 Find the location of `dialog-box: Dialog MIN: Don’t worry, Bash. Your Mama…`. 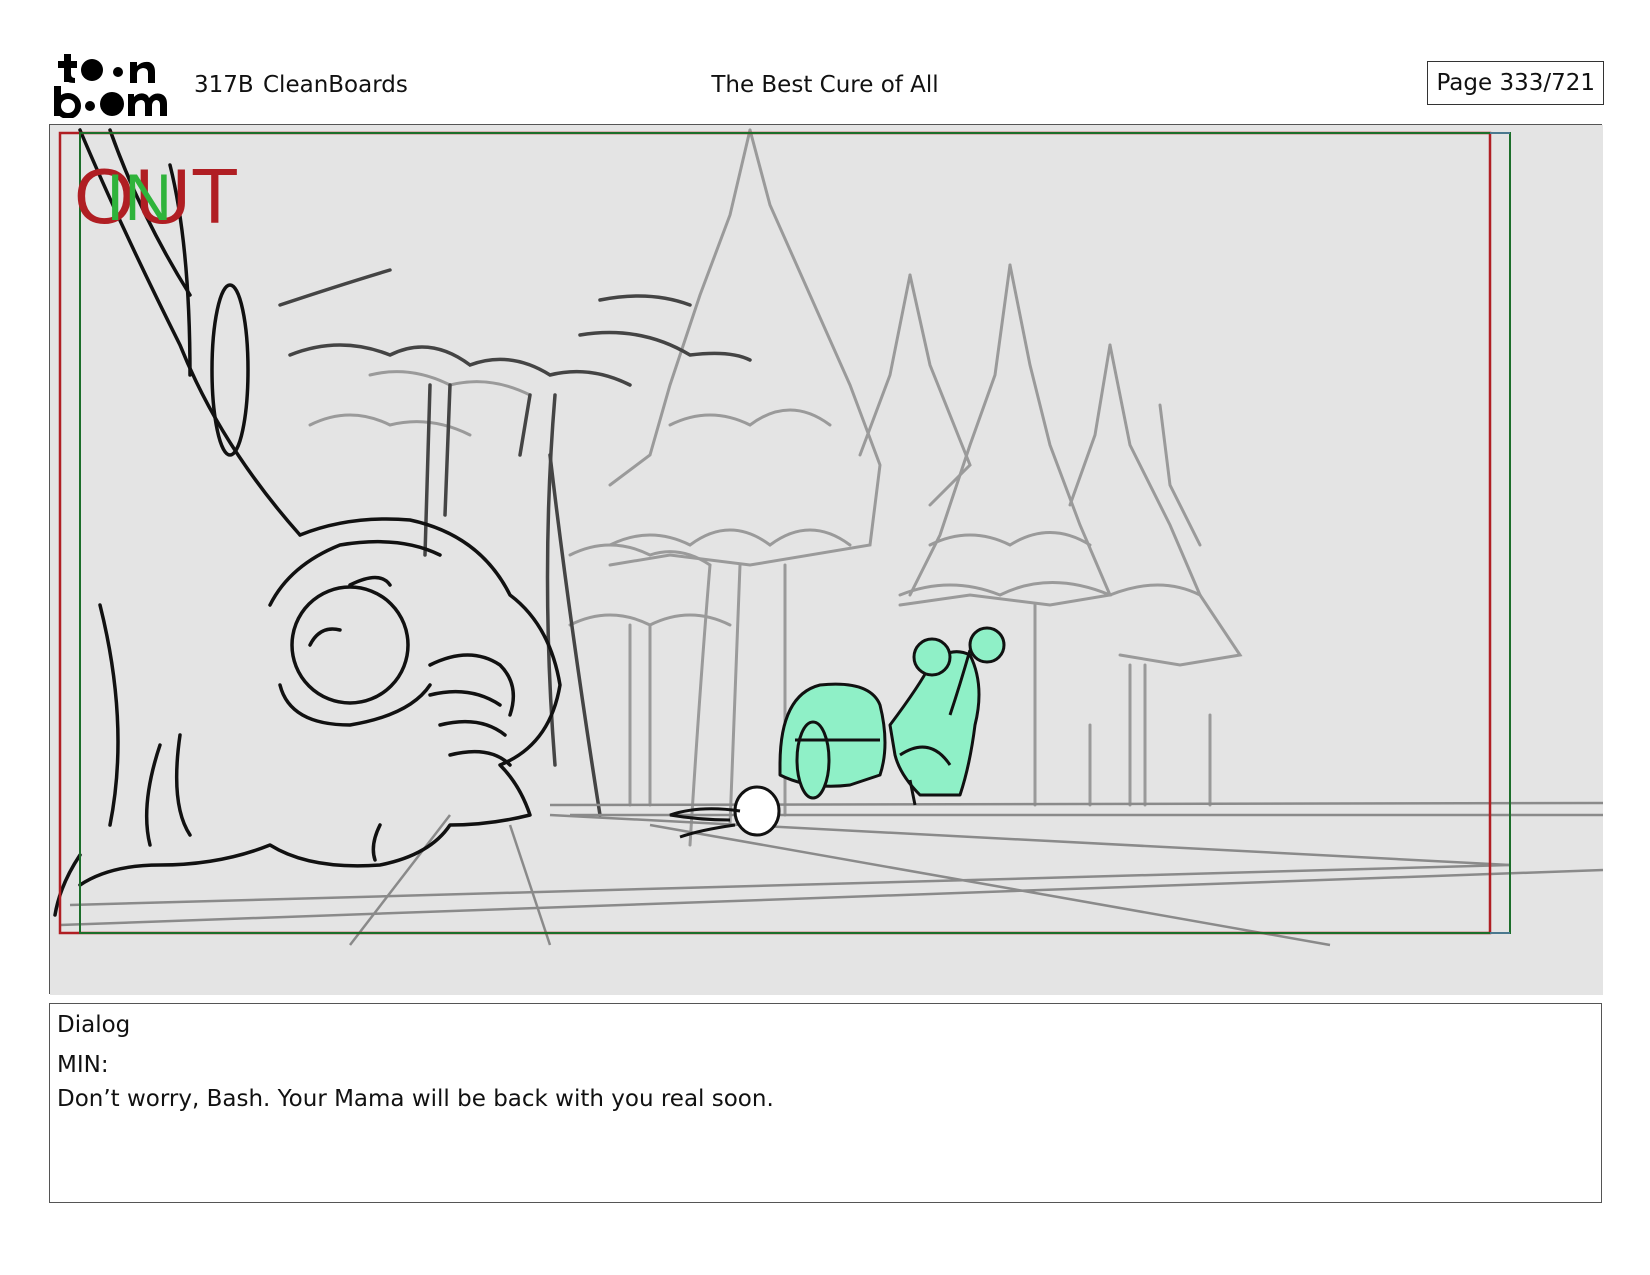

dialog-box: Dialog MIN: Don’t worry, Bash. Your Mama… is located at coordinates (825, 1103).